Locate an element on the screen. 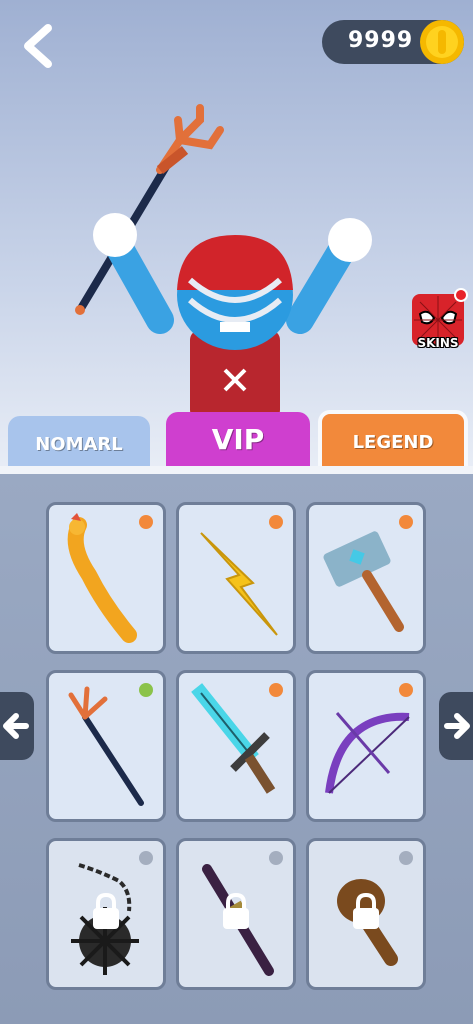  item-stone-hammer is located at coordinates (366, 578).